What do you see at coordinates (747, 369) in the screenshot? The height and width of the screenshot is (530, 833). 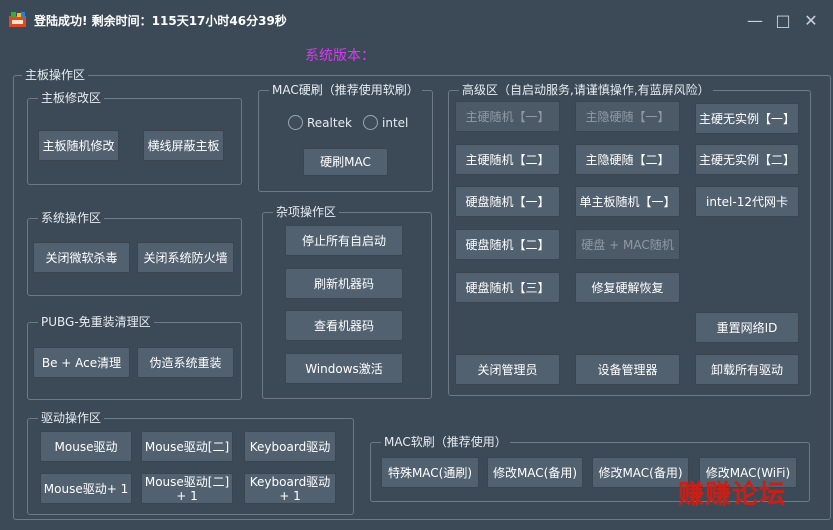 I see `uninstall-drivers-button: 卸载所有驱动` at bounding box center [747, 369].